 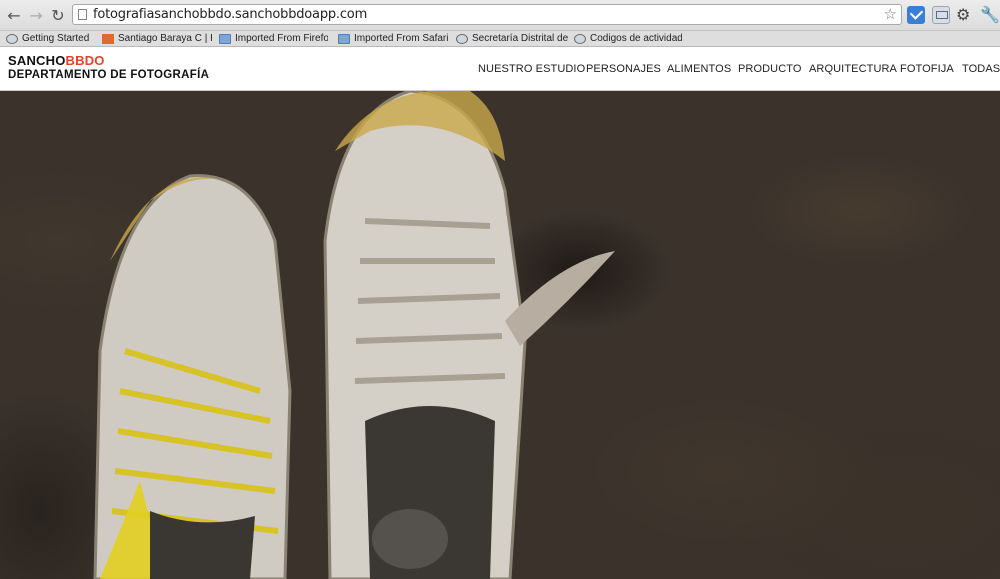 What do you see at coordinates (36, 15) in the screenshot?
I see `forward-icon: →` at bounding box center [36, 15].